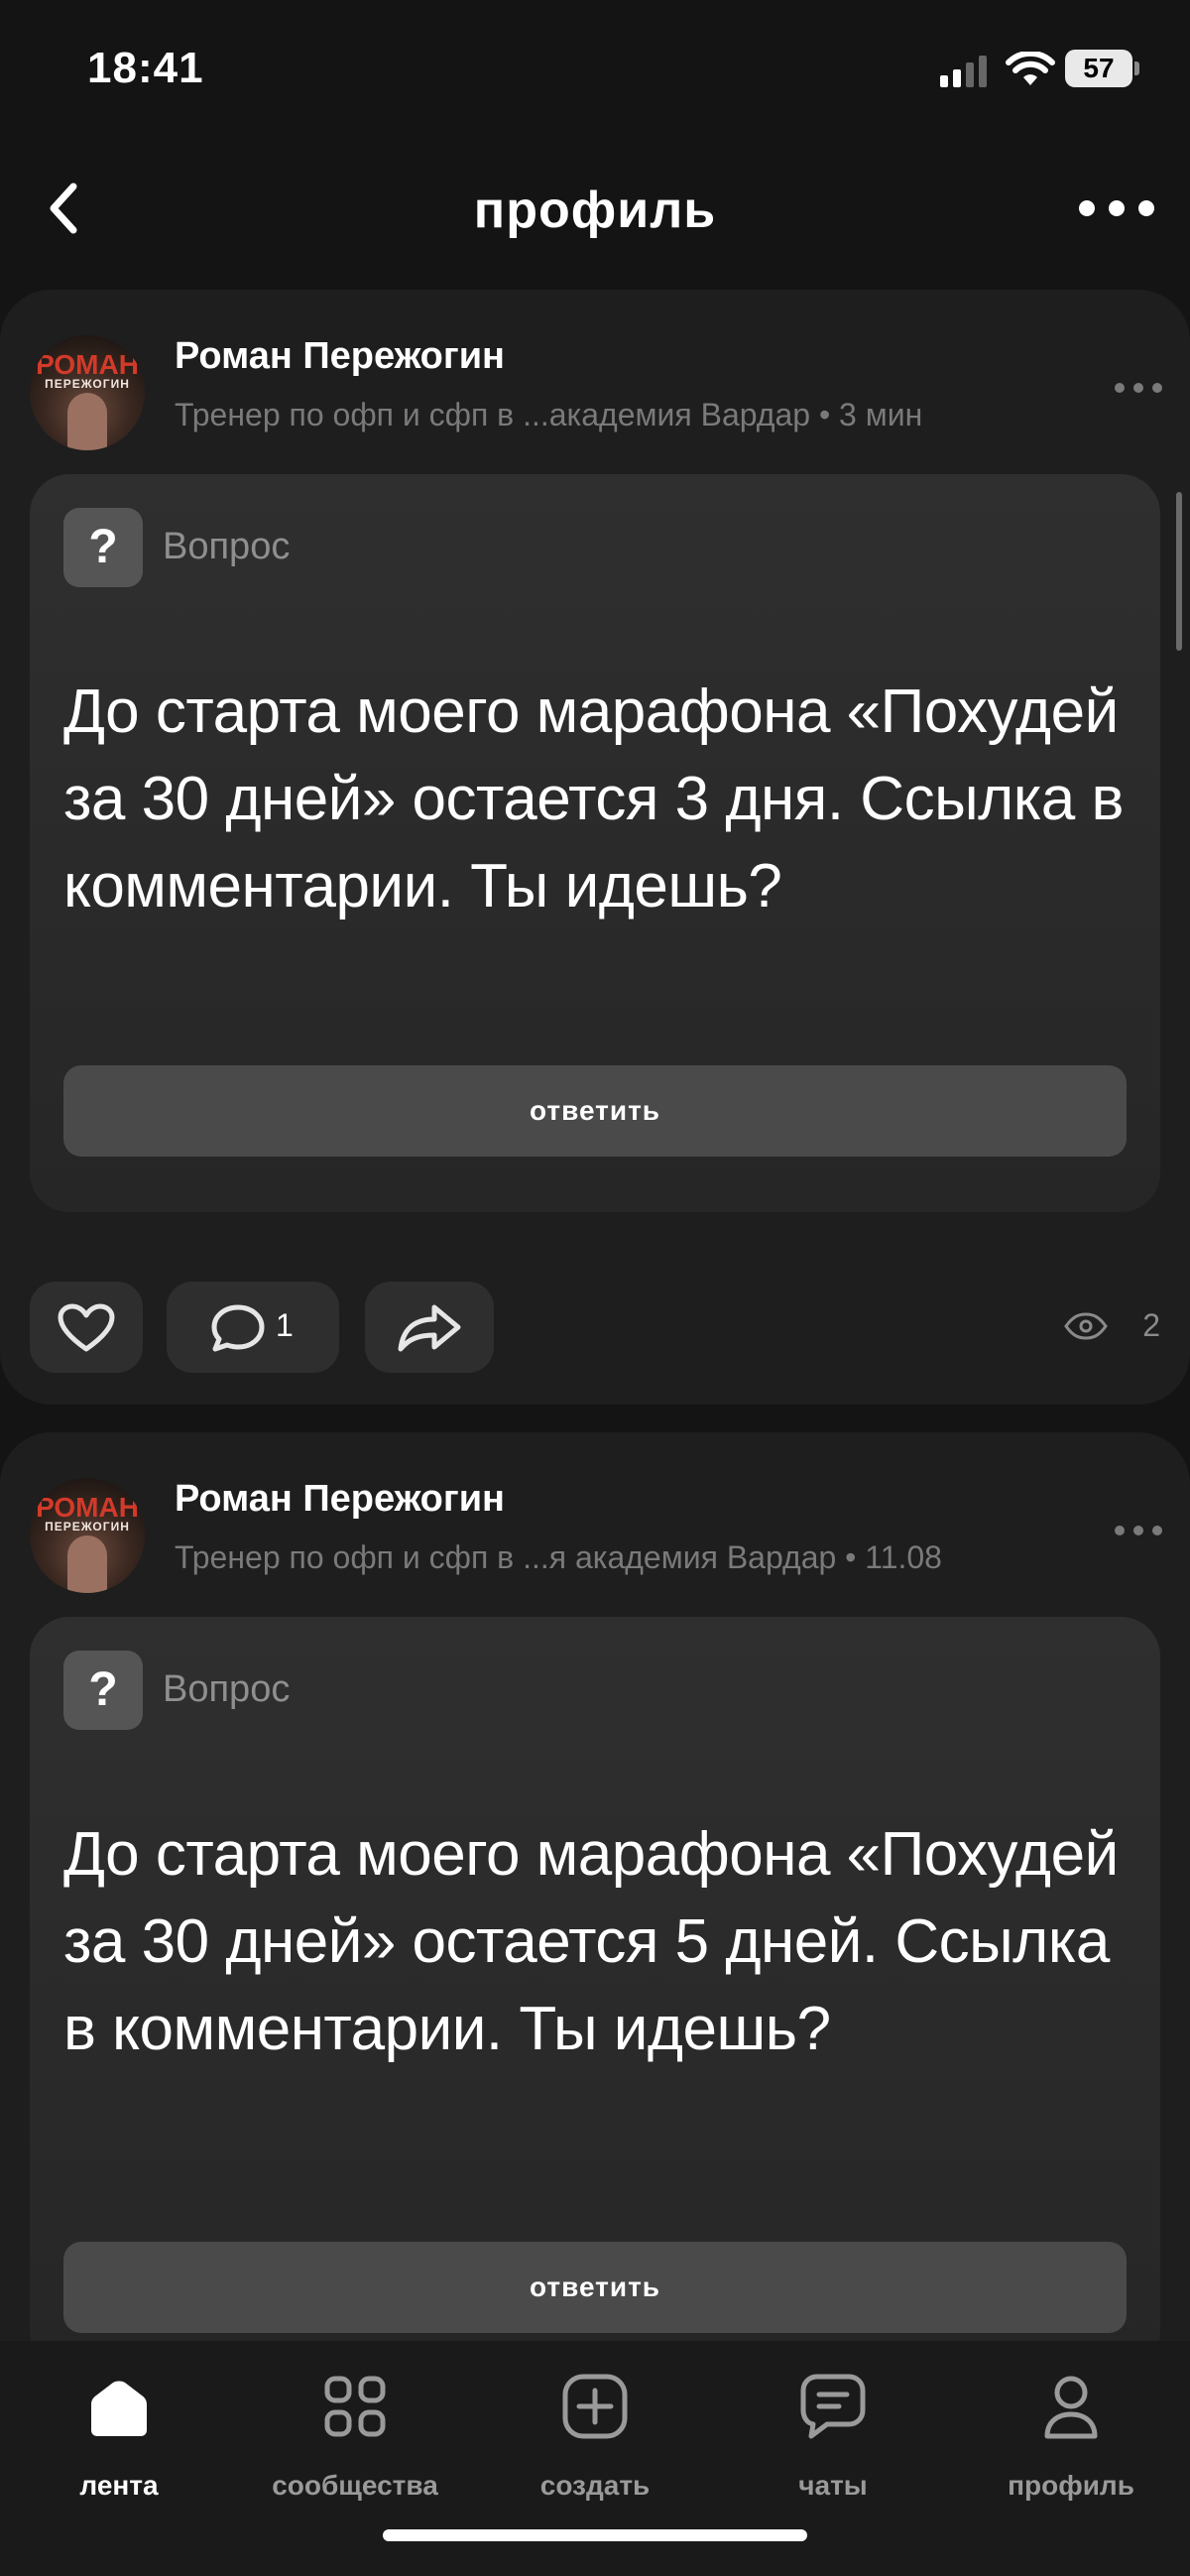 This screenshot has height=2576, width=1190. I want to click on status-bar: 18:41 57, so click(595, 69).